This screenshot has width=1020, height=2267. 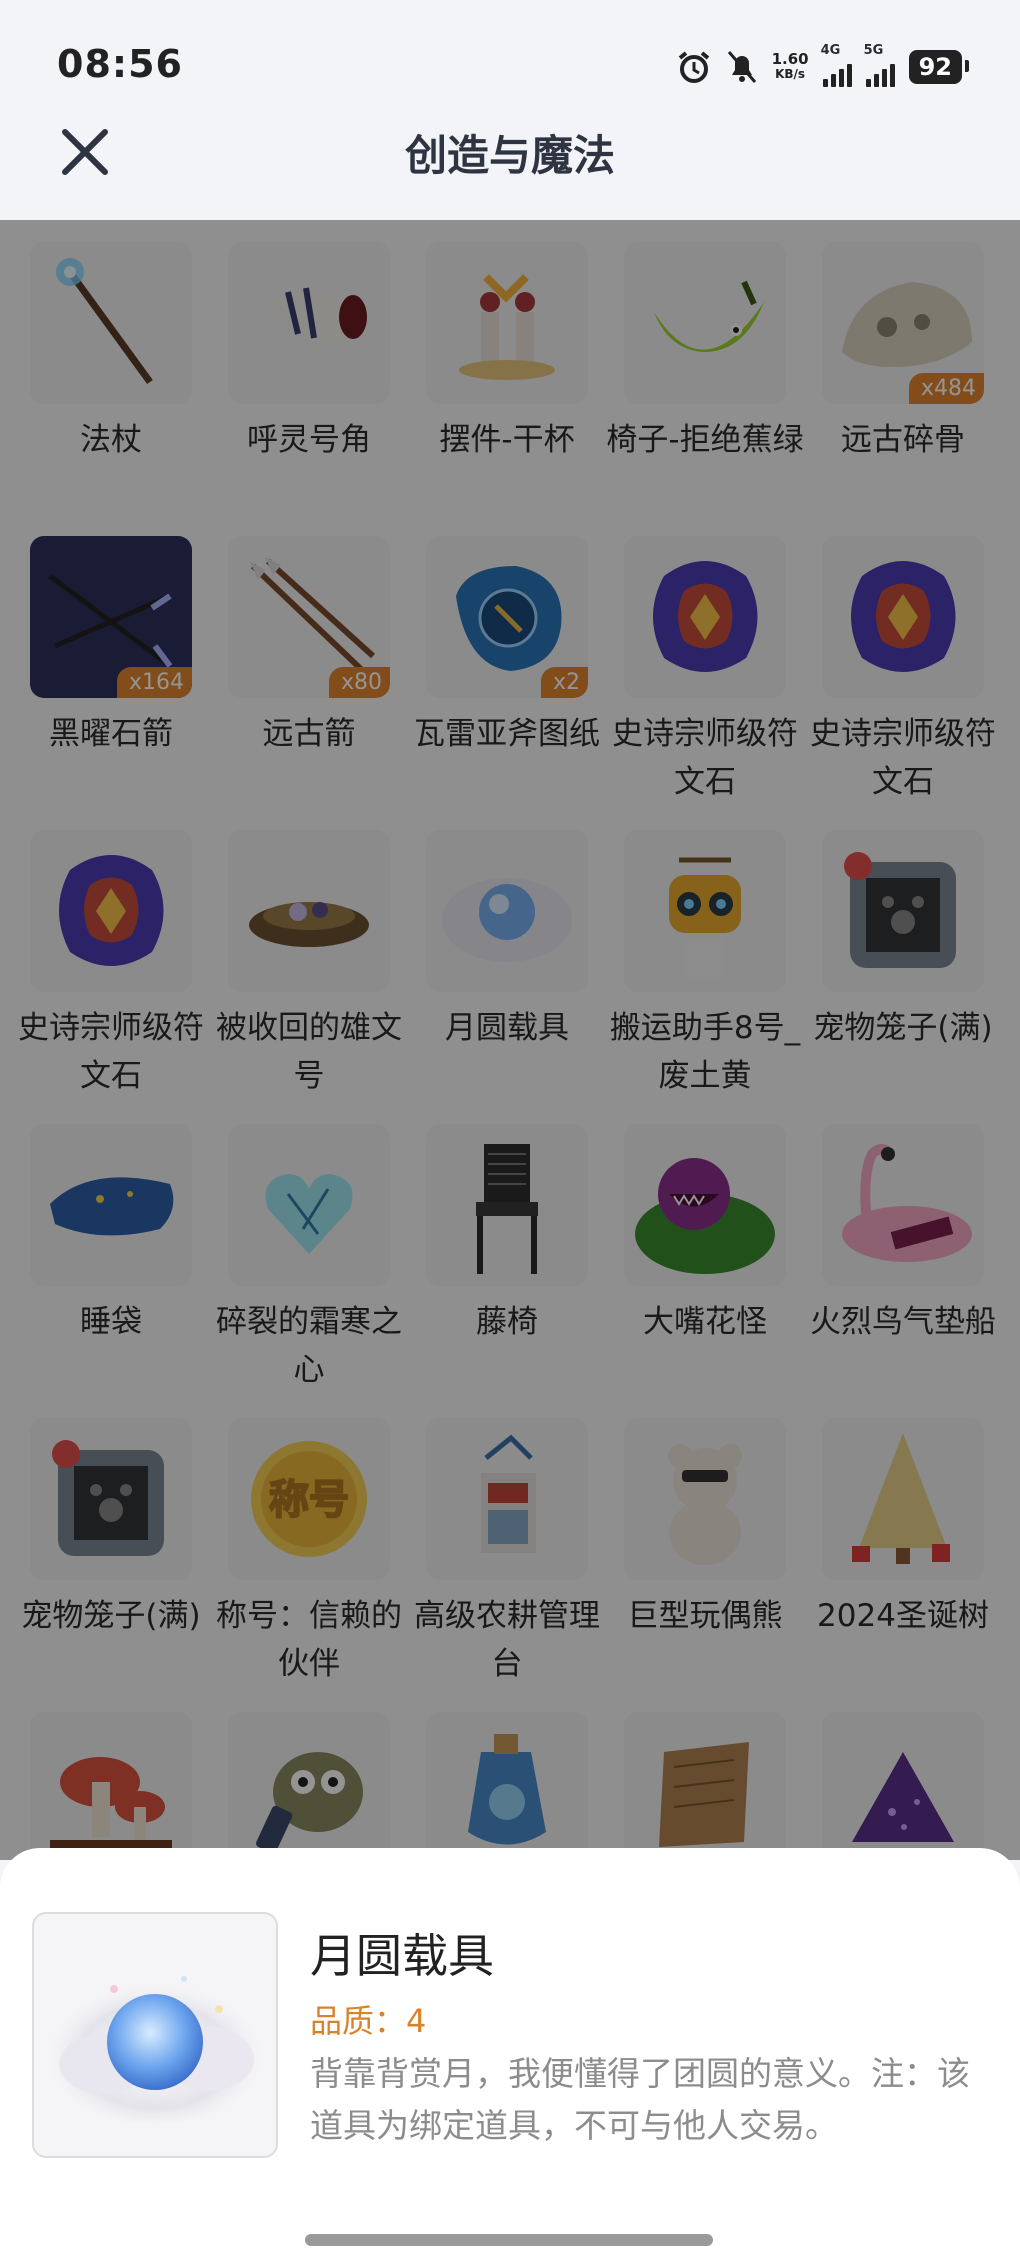 I want to click on detail-thumbnail, so click(x=155, y=2035).